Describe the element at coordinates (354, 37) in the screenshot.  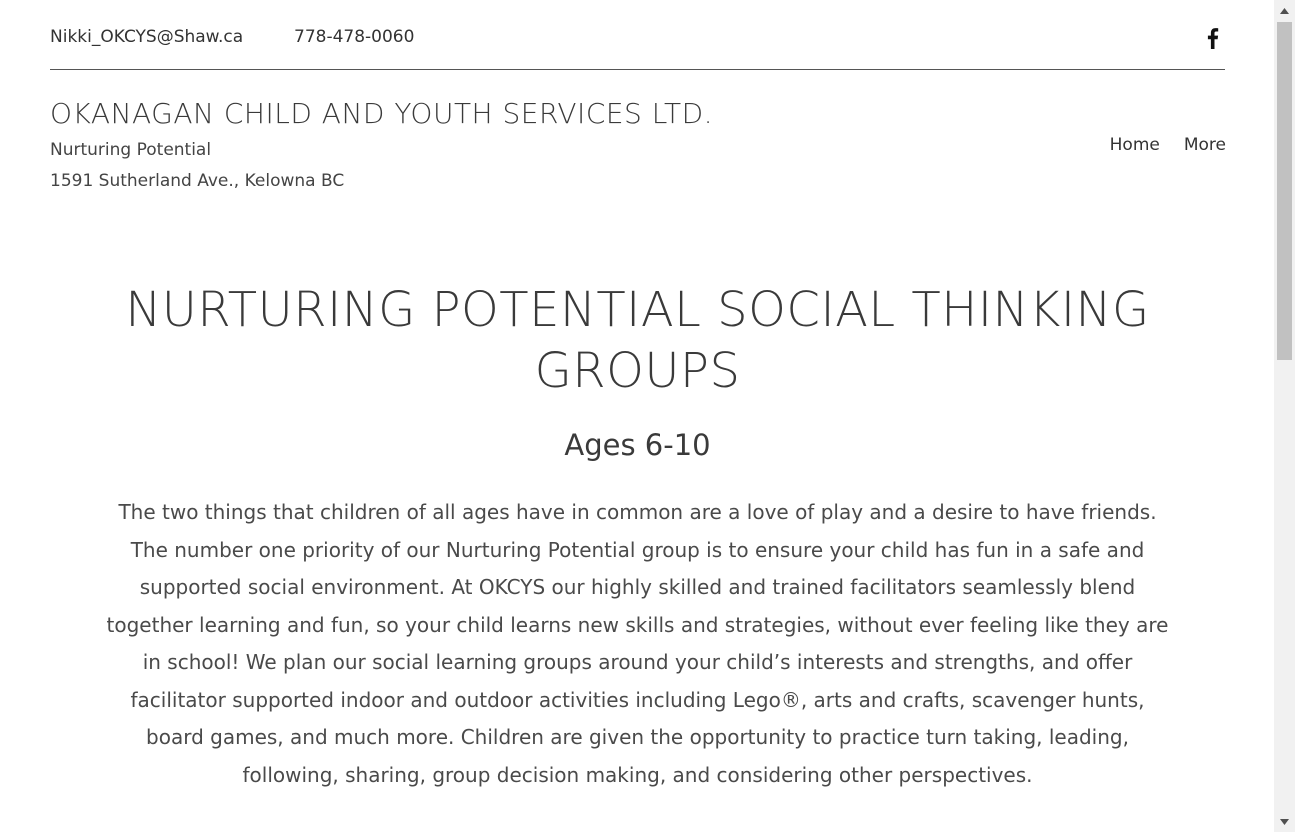
I see `phone-number: 778-478-0060` at that location.